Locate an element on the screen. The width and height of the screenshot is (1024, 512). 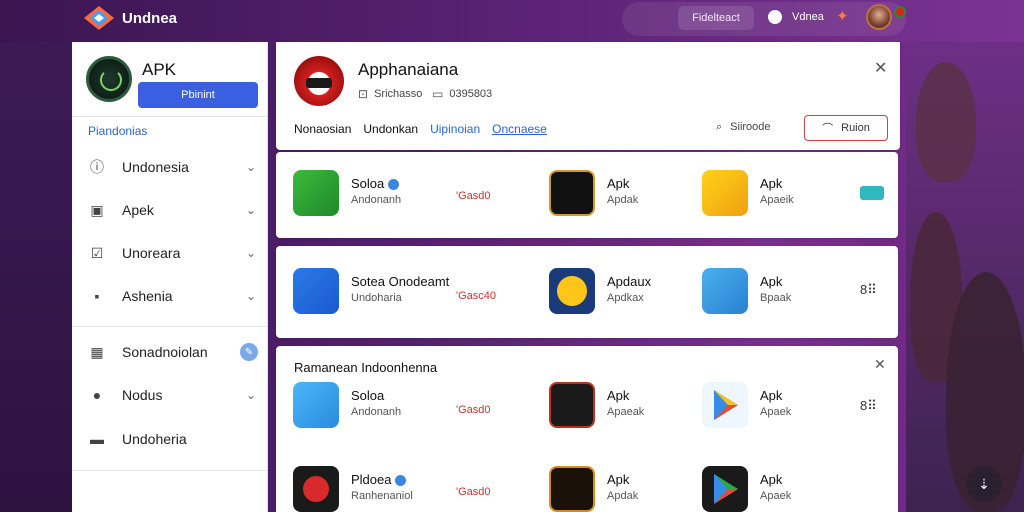
download-icon: ⇣ is located at coordinates (984, 483).